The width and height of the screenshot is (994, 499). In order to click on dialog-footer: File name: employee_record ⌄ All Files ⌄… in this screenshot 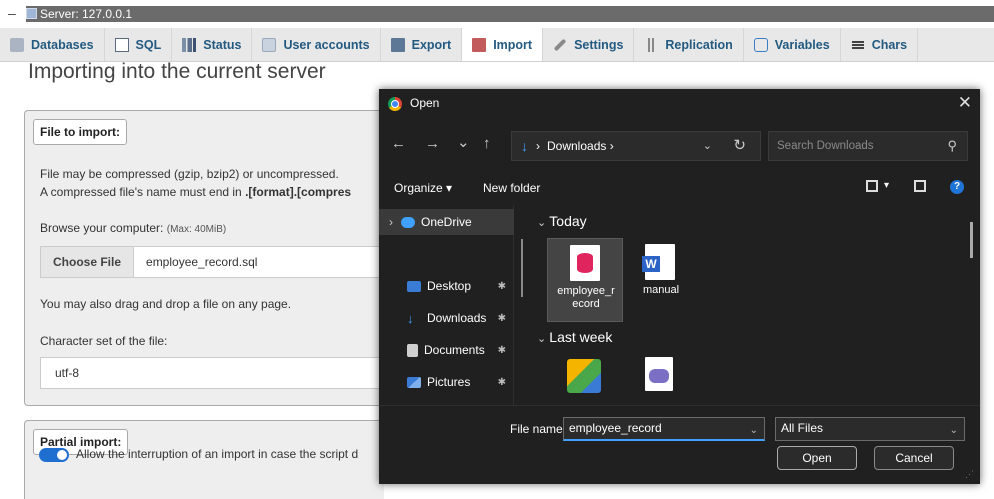, I will do `click(679, 444)`.